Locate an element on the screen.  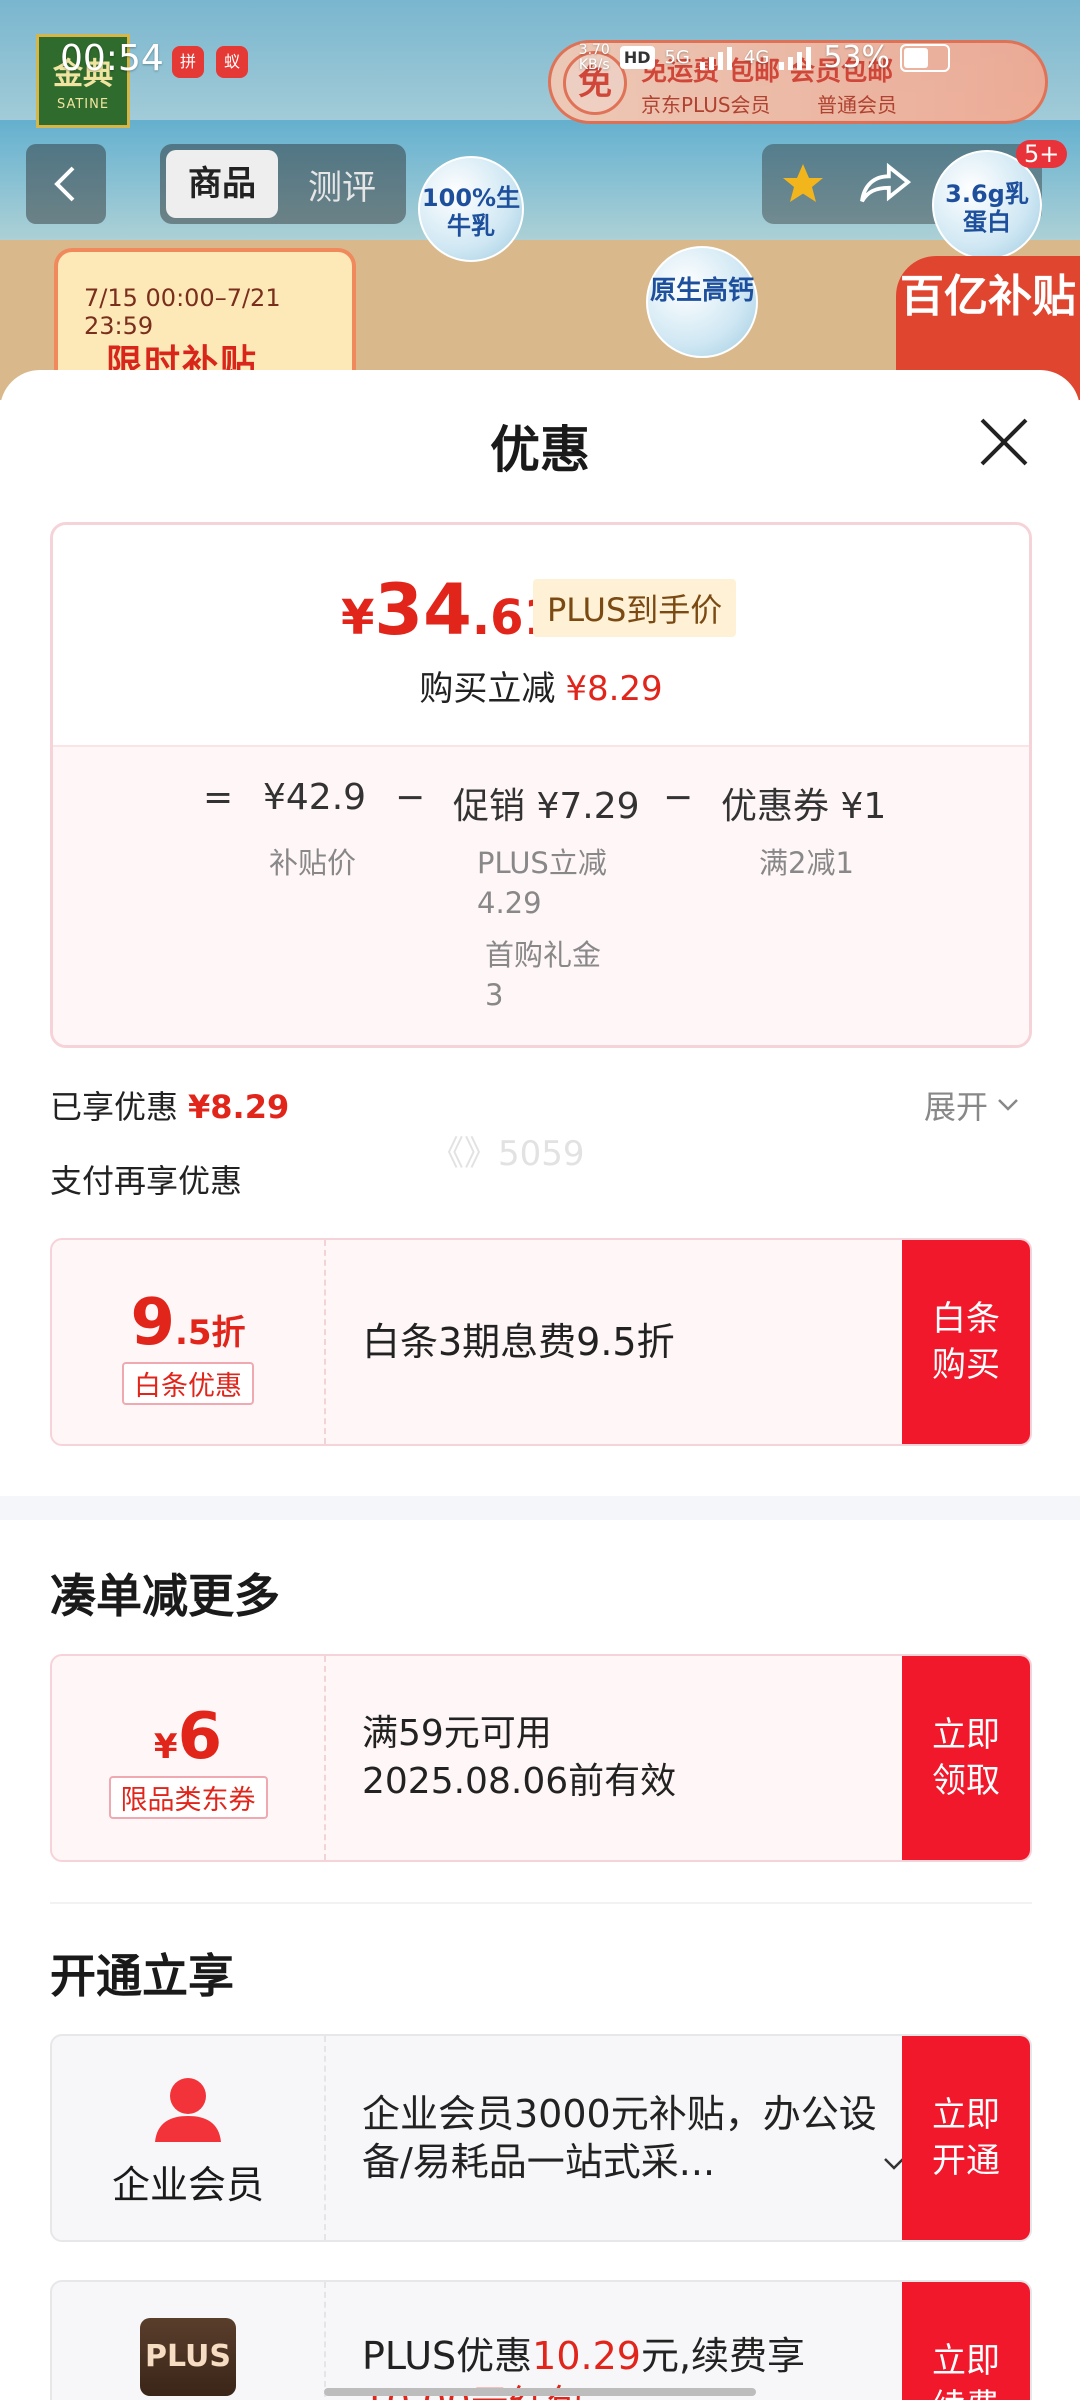
tab-product: 商品 is located at coordinates (222, 184).